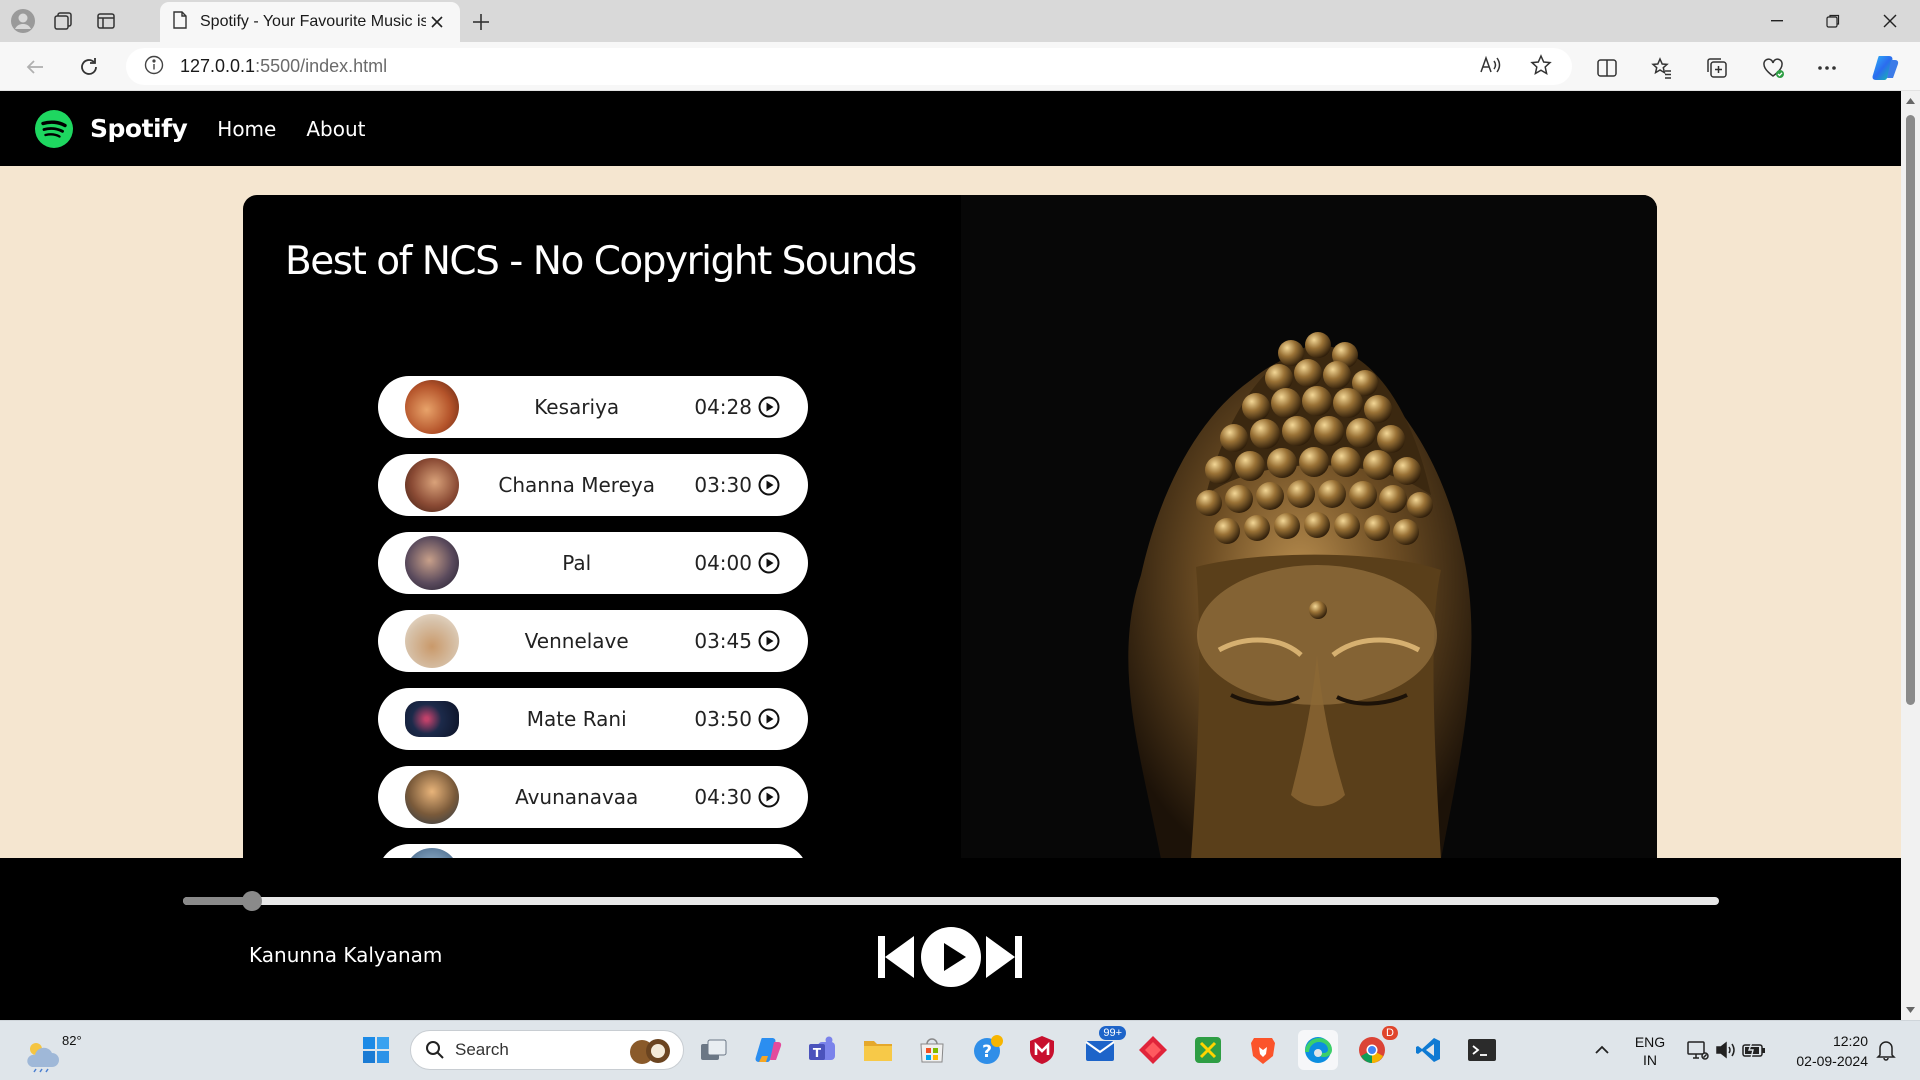 This screenshot has width=1920, height=1080. Describe the element at coordinates (1263, 1050) in the screenshot. I see `brave-browser-icon` at that location.